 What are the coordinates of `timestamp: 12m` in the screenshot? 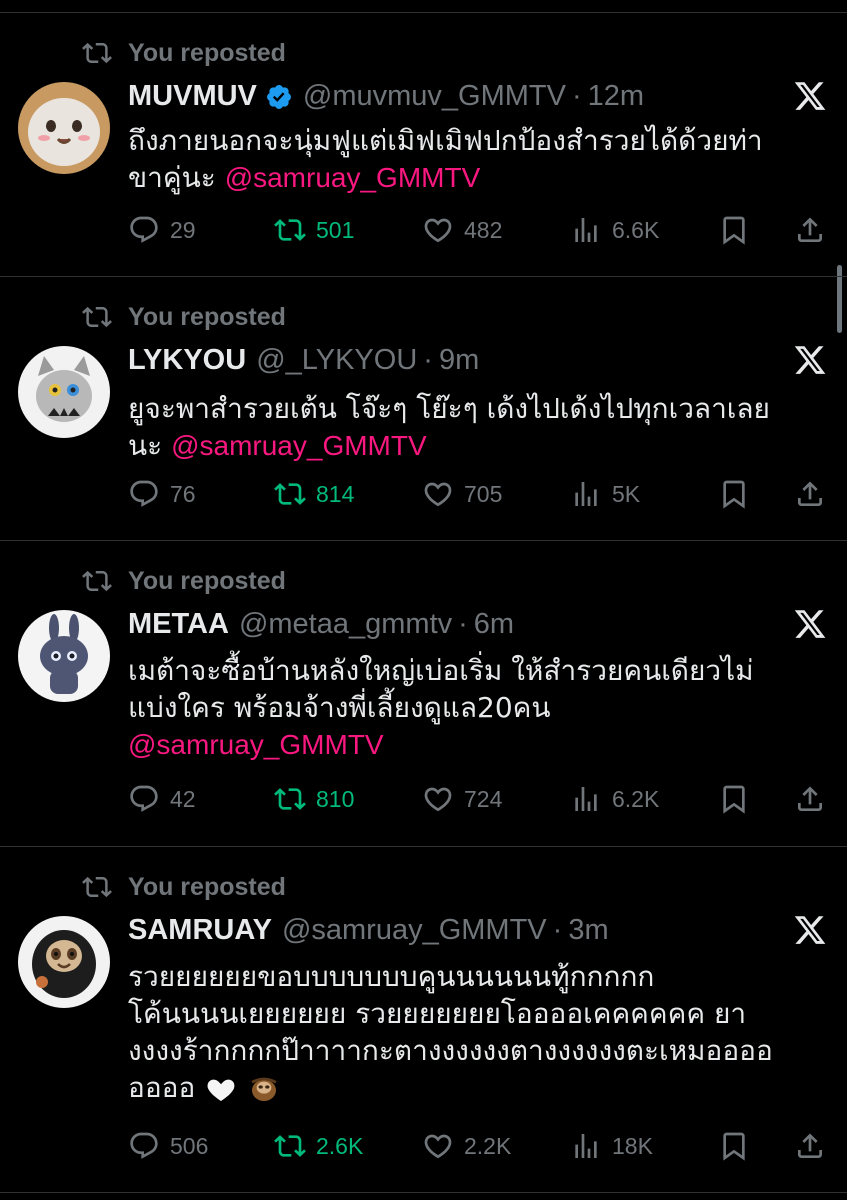 It's located at (616, 96).